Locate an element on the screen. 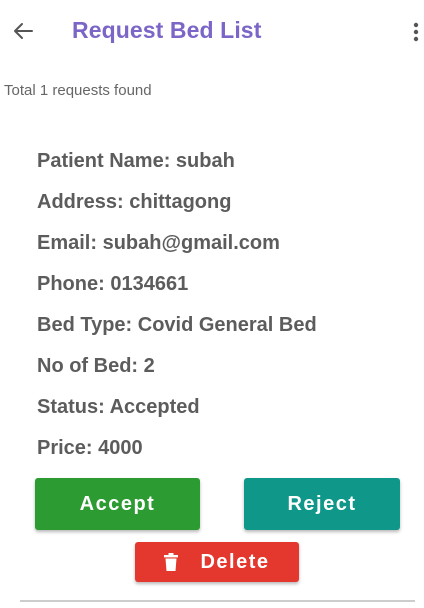  reject-button: Reject is located at coordinates (322, 504).